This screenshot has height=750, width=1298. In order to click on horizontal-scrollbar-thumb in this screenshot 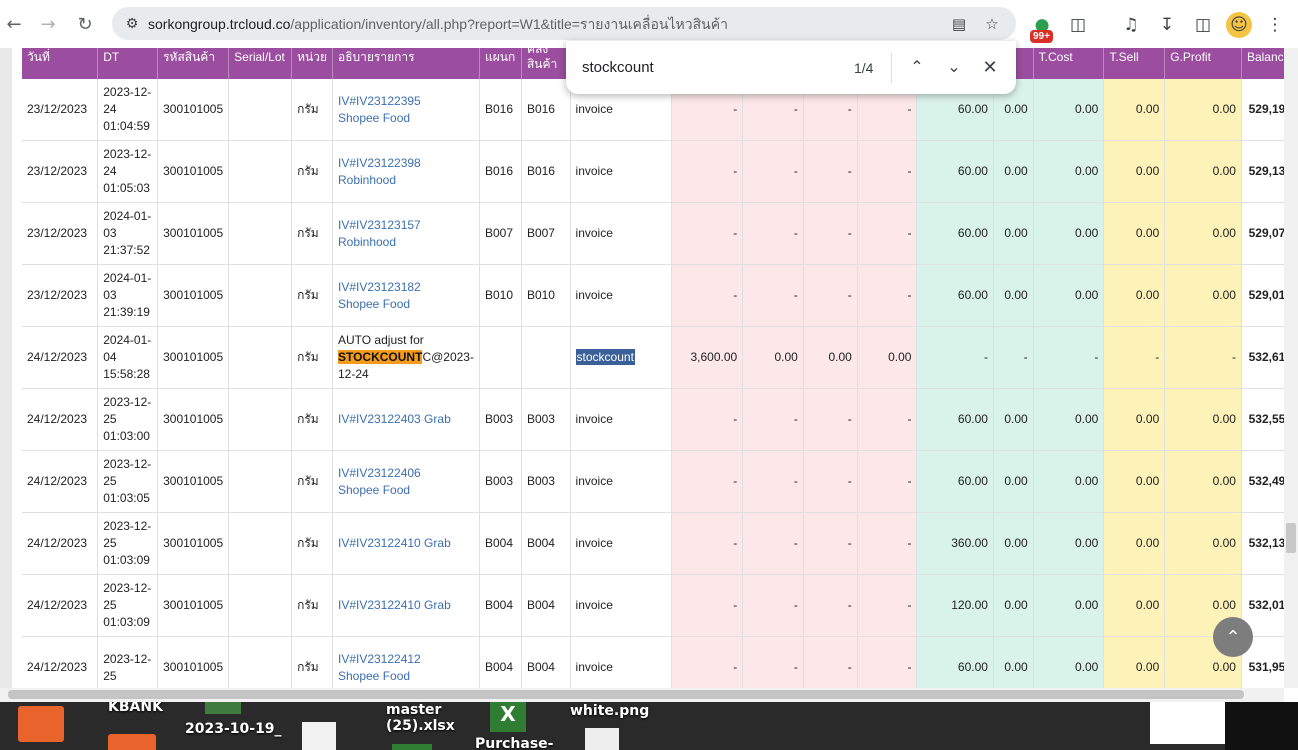, I will do `click(626, 694)`.